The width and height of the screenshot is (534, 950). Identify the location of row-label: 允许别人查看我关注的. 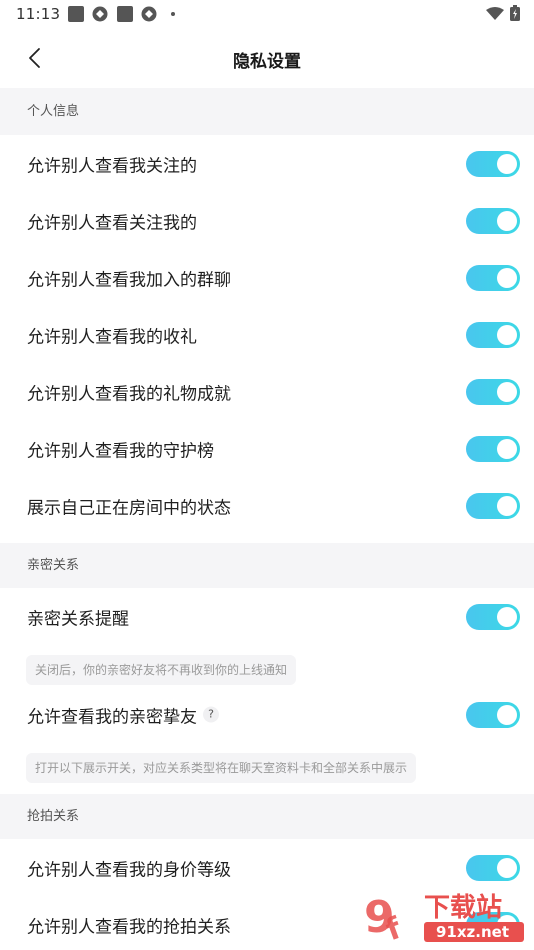
(112, 166).